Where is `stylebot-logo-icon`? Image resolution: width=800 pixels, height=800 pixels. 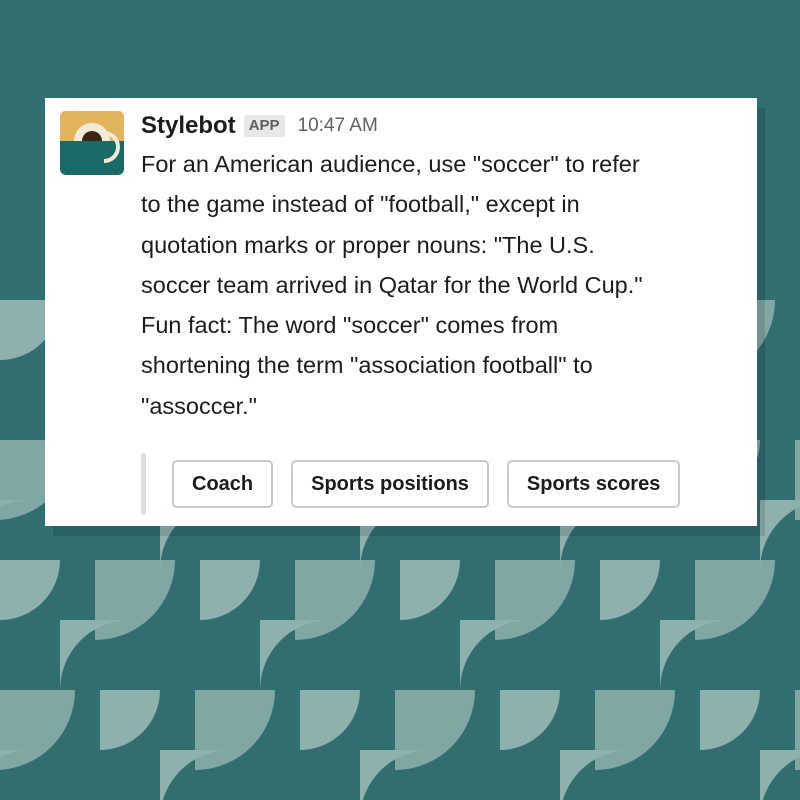
stylebot-logo-icon is located at coordinates (92, 143).